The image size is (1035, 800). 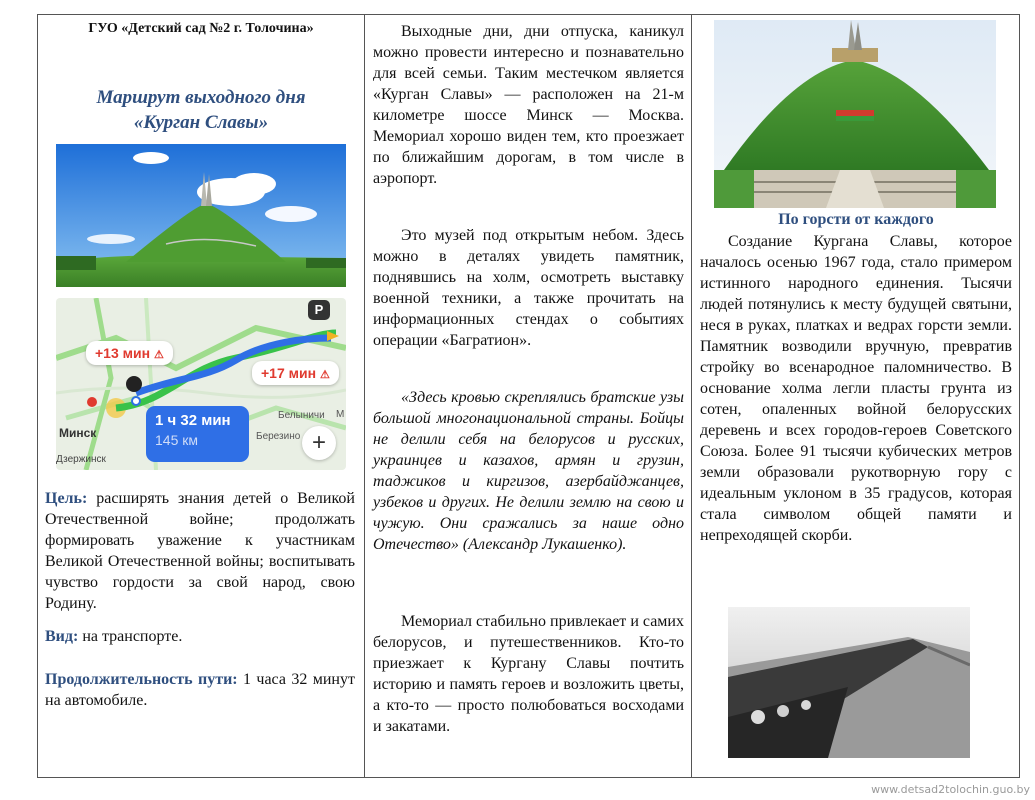 What do you see at coordinates (201, 28) in the screenshot?
I see `organization-name: ГУО «Детский сад №2 г. Толочина»` at bounding box center [201, 28].